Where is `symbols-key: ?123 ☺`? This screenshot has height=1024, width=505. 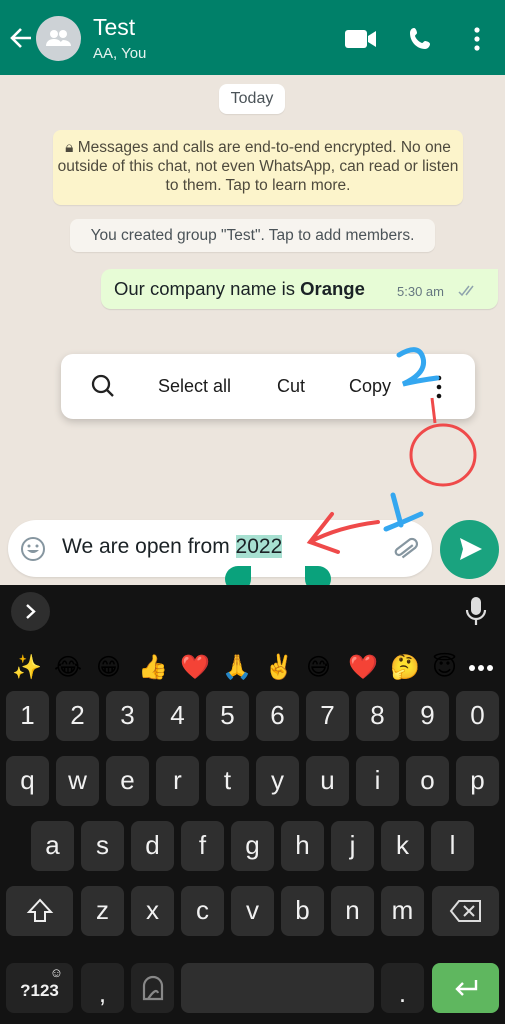
symbols-key: ?123 ☺ is located at coordinates (39, 988).